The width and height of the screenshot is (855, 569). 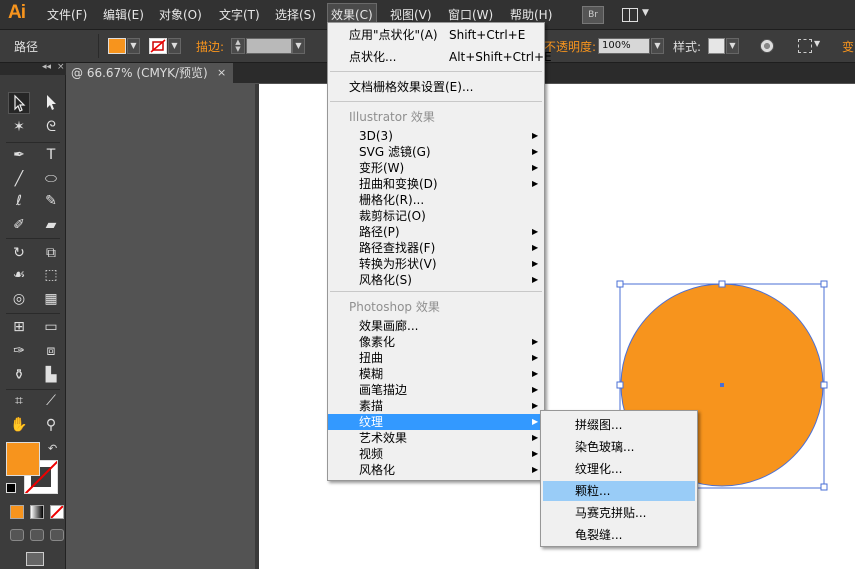 What do you see at coordinates (19, 375) in the screenshot?
I see `symbol-sprayer-icon: ⚱` at bounding box center [19, 375].